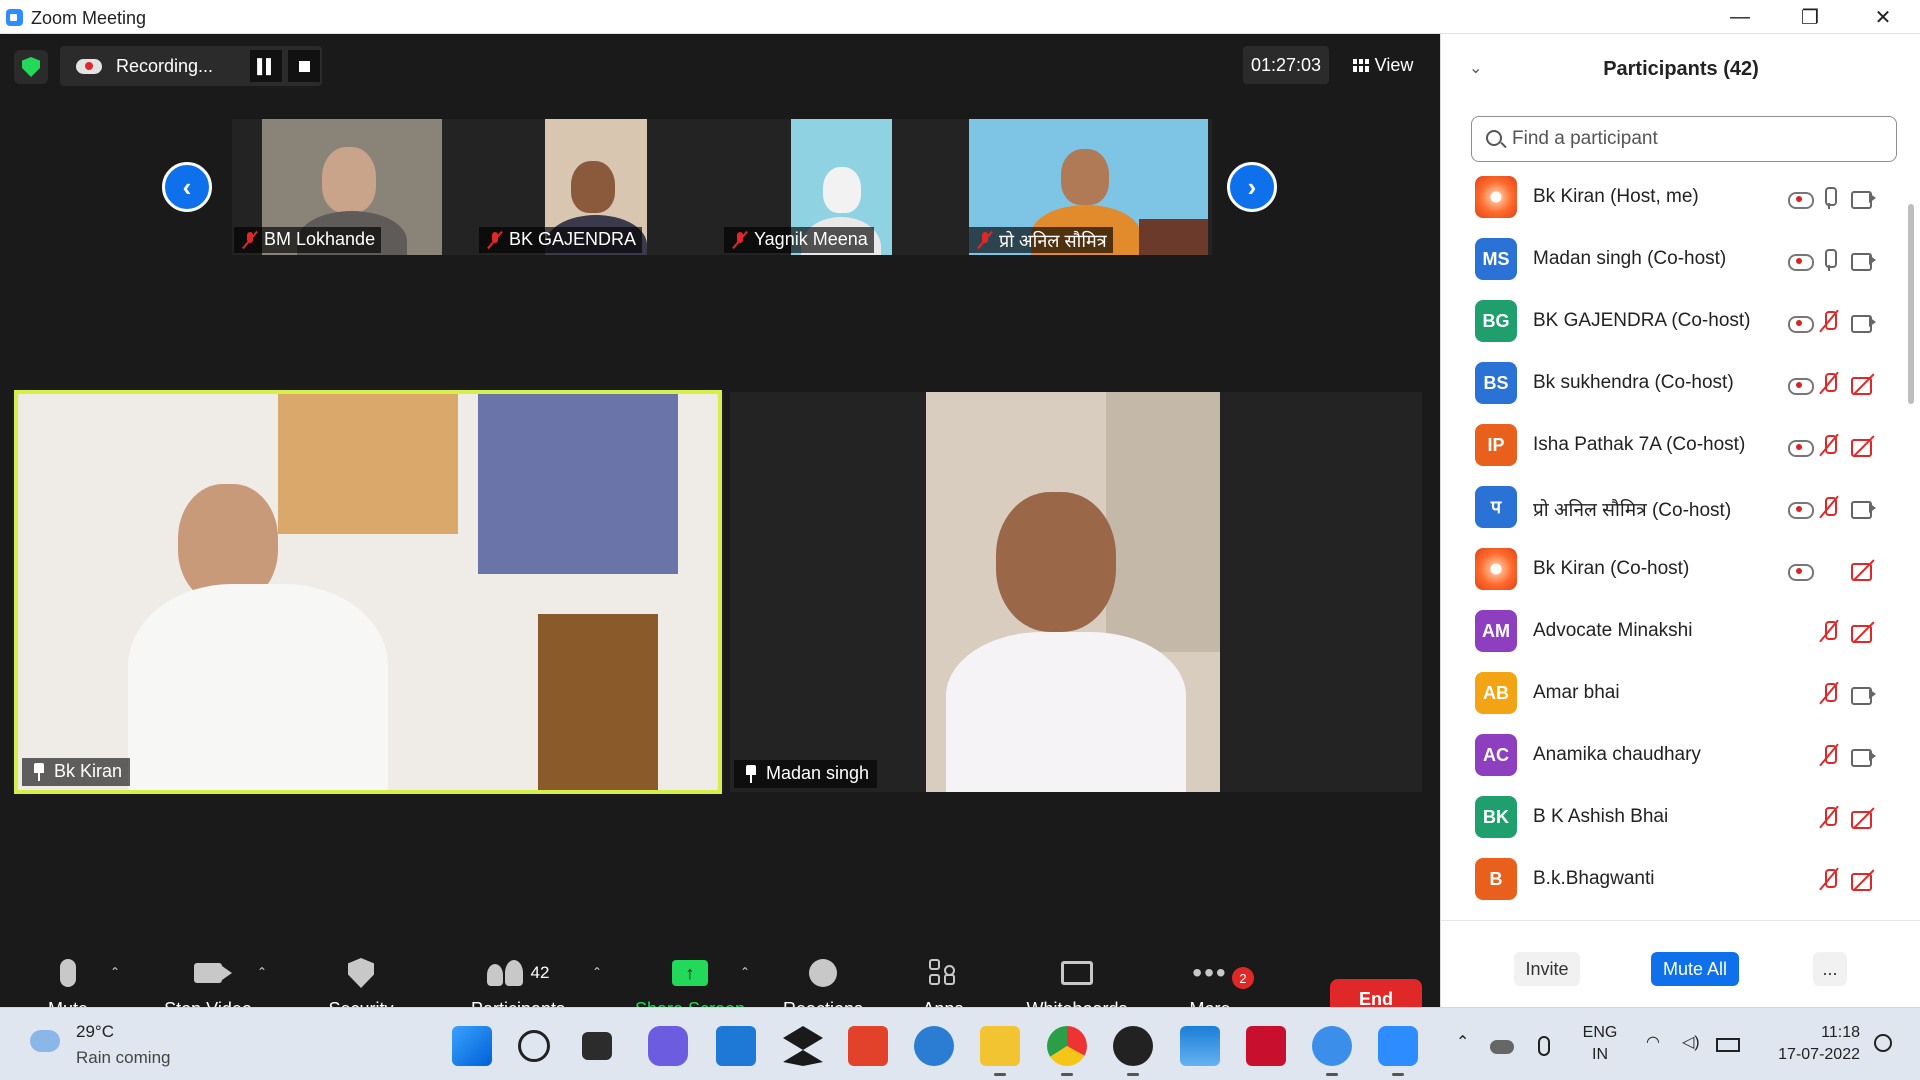  What do you see at coordinates (597, 1046) in the screenshot?
I see `task-view-icon` at bounding box center [597, 1046].